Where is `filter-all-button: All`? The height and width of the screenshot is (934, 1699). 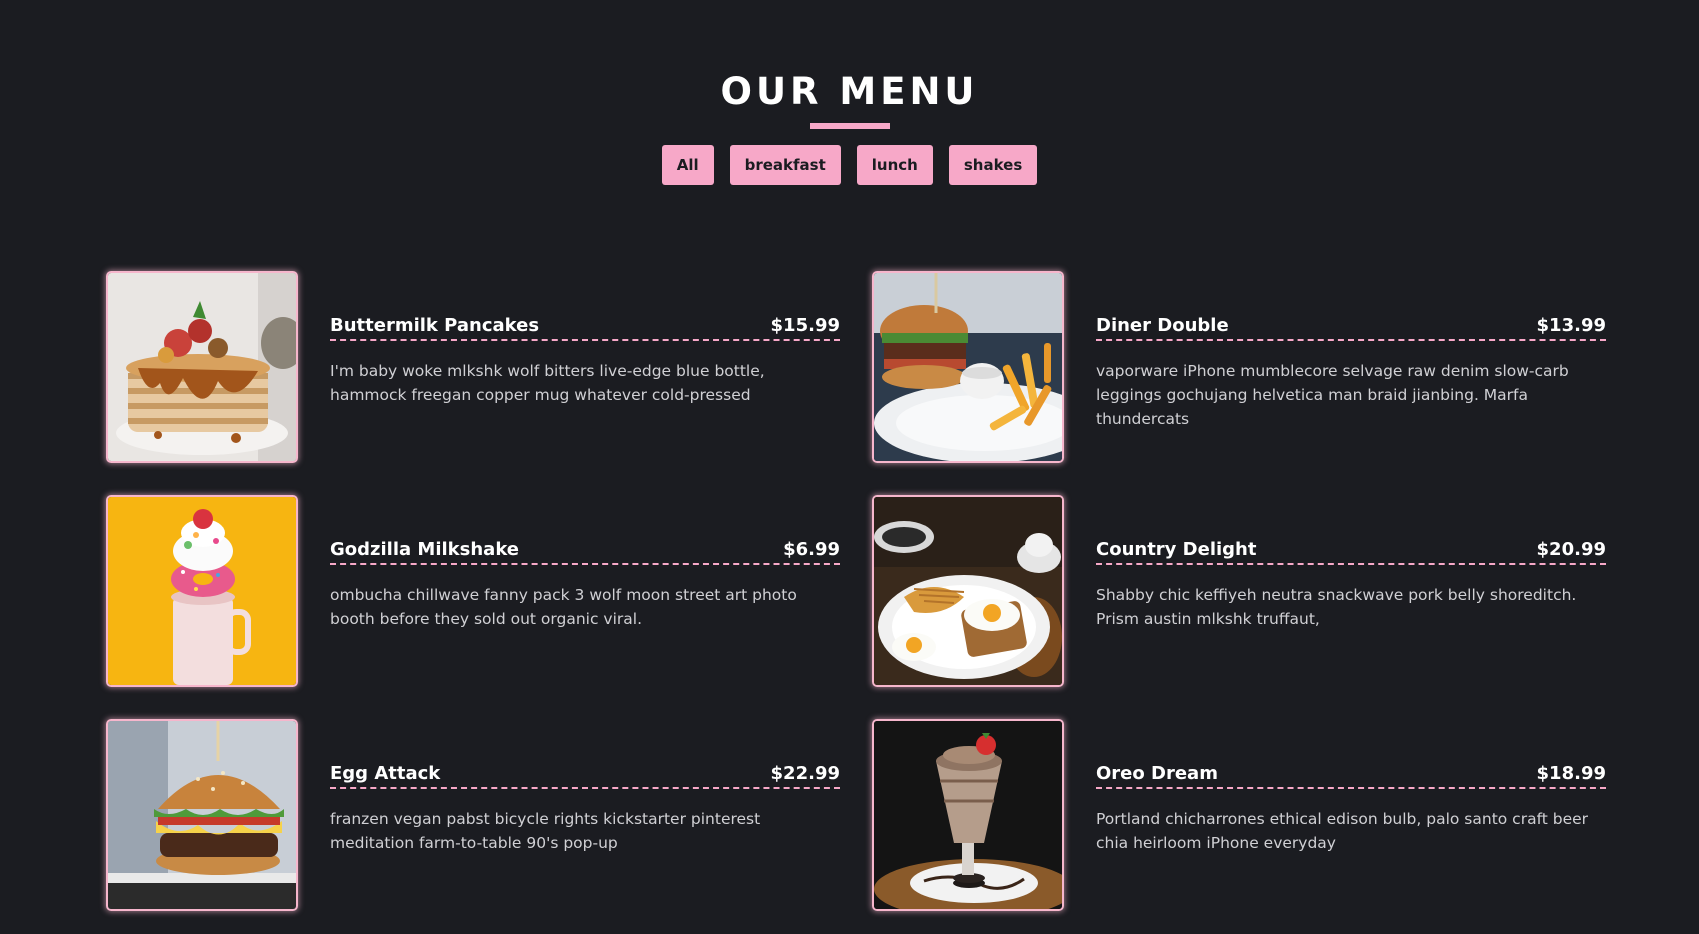 filter-all-button: All is located at coordinates (687, 165).